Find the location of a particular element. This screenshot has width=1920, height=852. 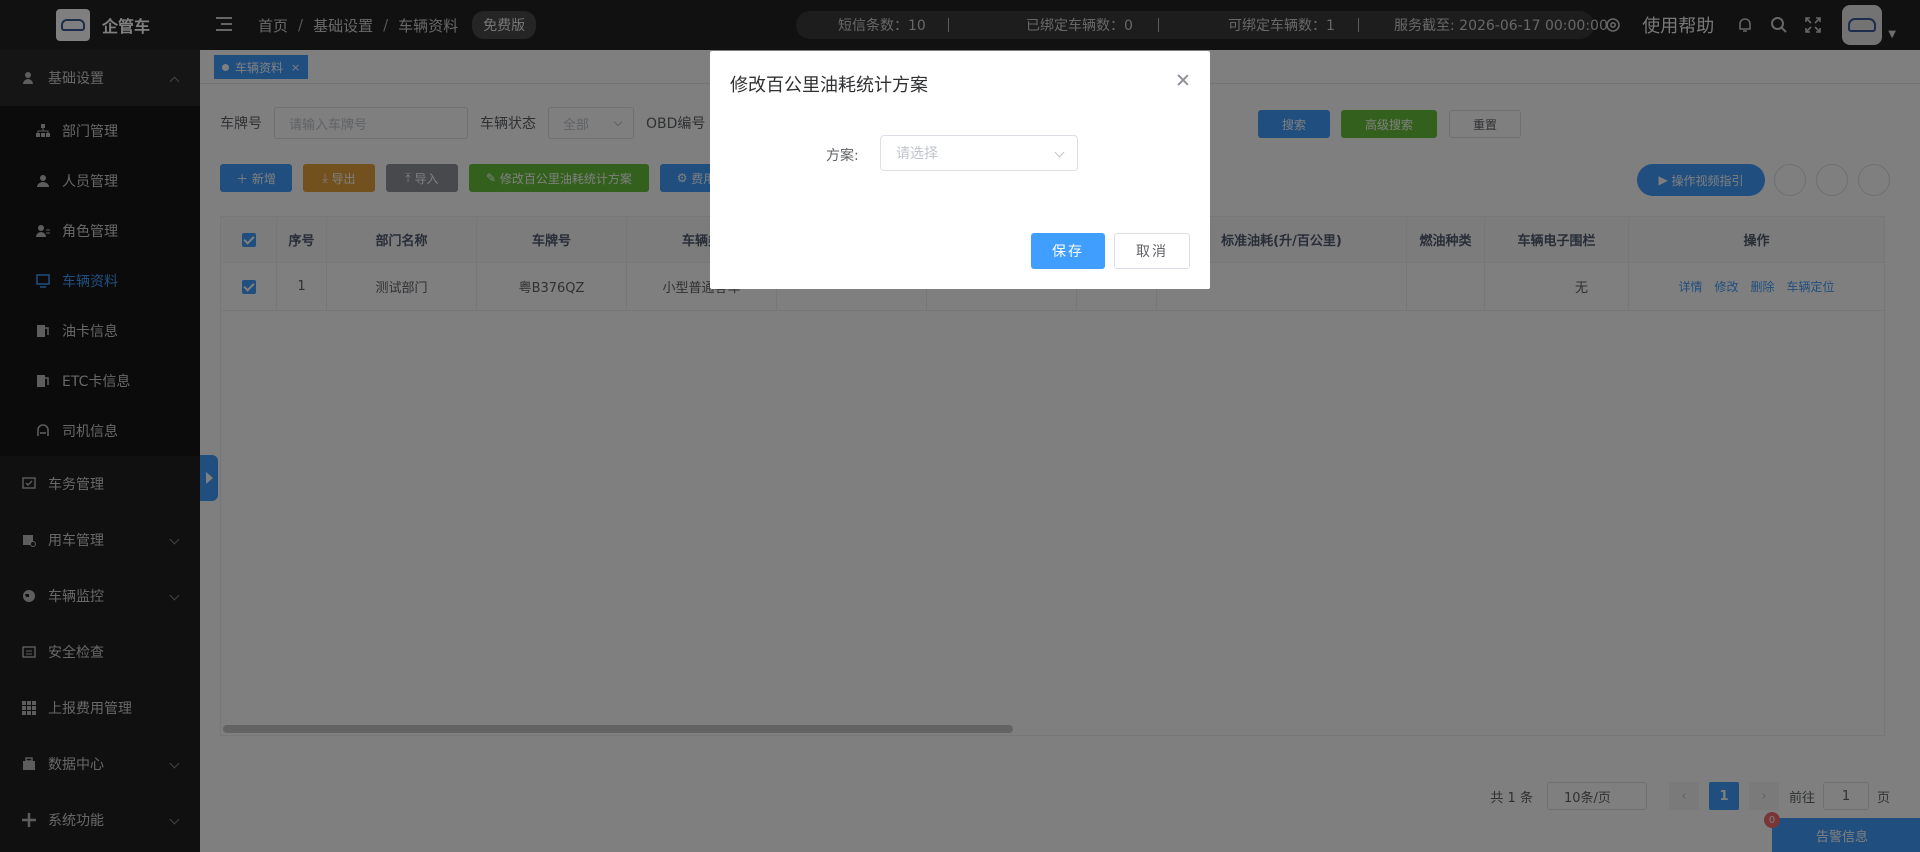

save-button: 保存 is located at coordinates (1068, 251).